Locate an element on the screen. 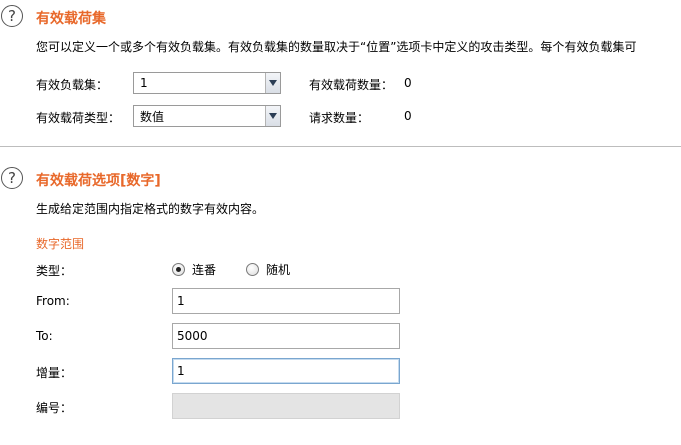  payload-sets-title: 有效载荷集 is located at coordinates (71, 19).